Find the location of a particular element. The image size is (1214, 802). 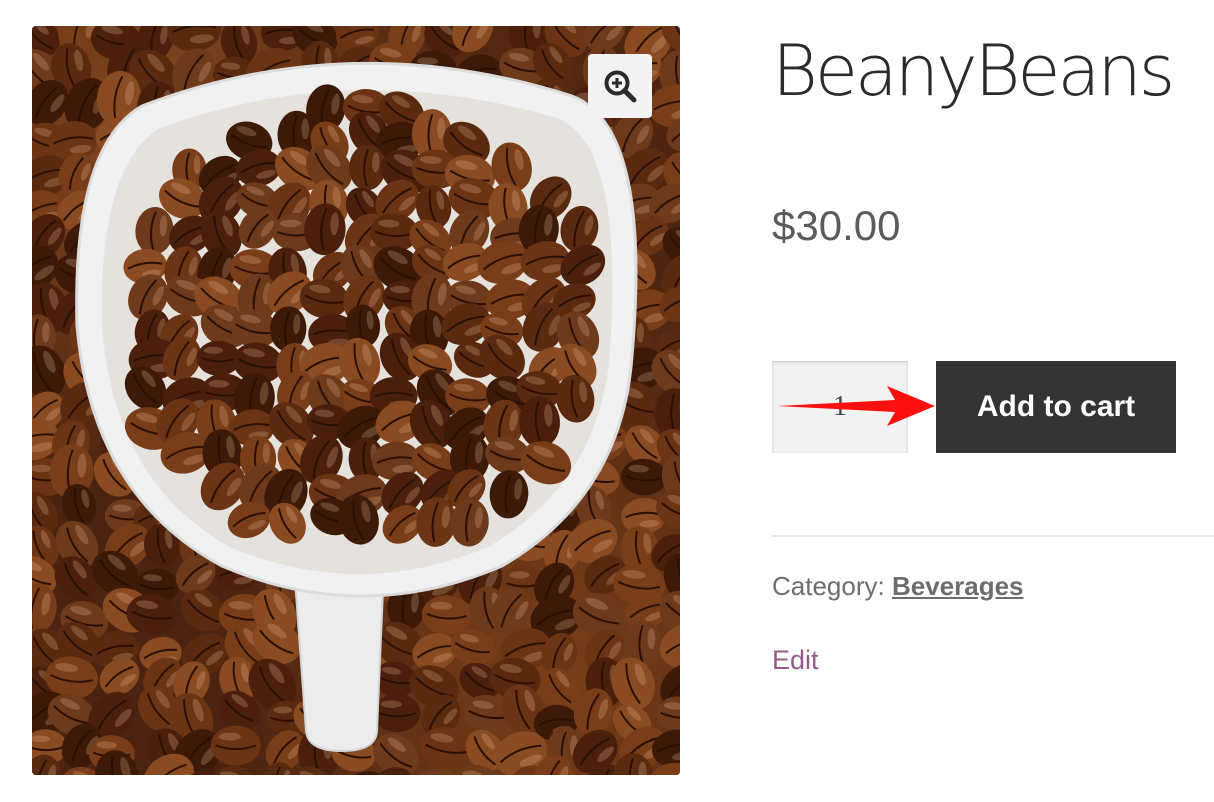

product-title: BeanyBeans is located at coordinates (973, 71).